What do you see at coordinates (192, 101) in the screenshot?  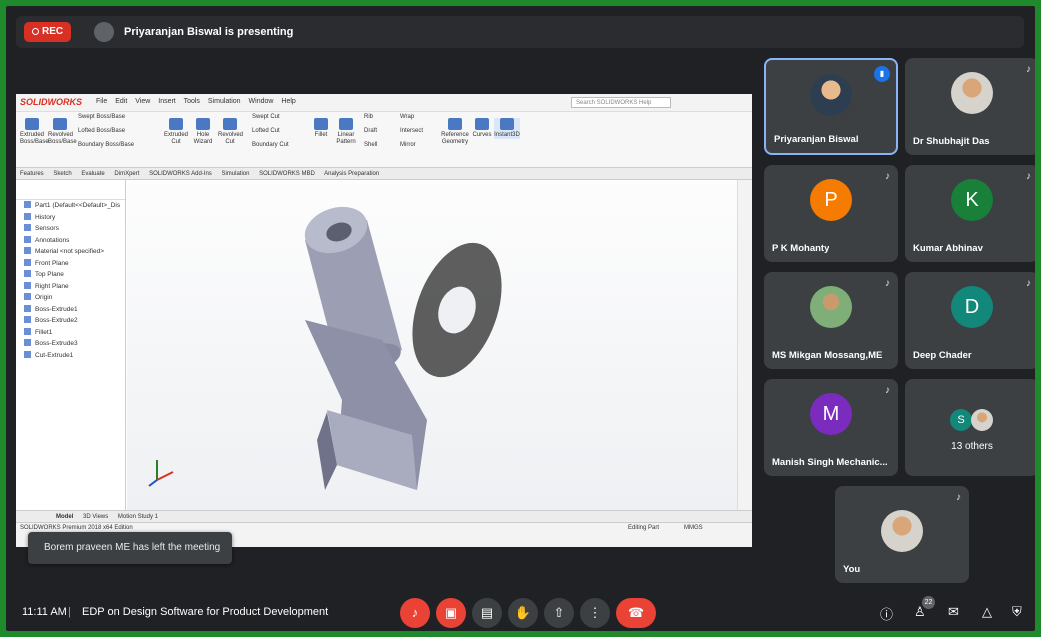 I see `menu-tools: Tools` at bounding box center [192, 101].